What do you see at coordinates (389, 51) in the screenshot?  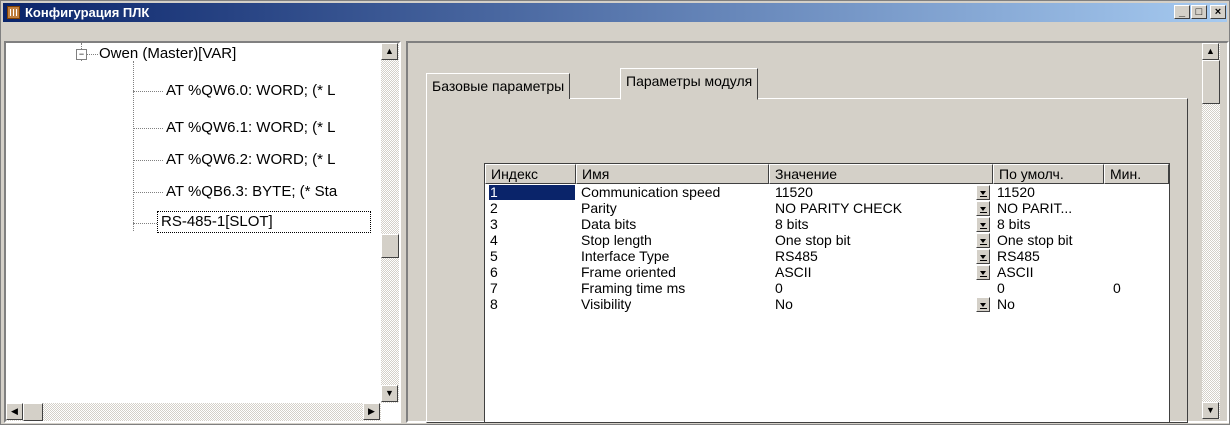 I see `scroll-up-button: ▲` at bounding box center [389, 51].